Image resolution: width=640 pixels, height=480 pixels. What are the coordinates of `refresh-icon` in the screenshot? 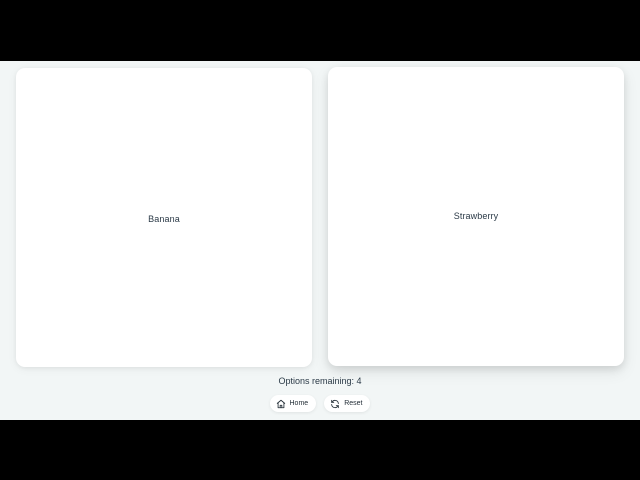 It's located at (335, 404).